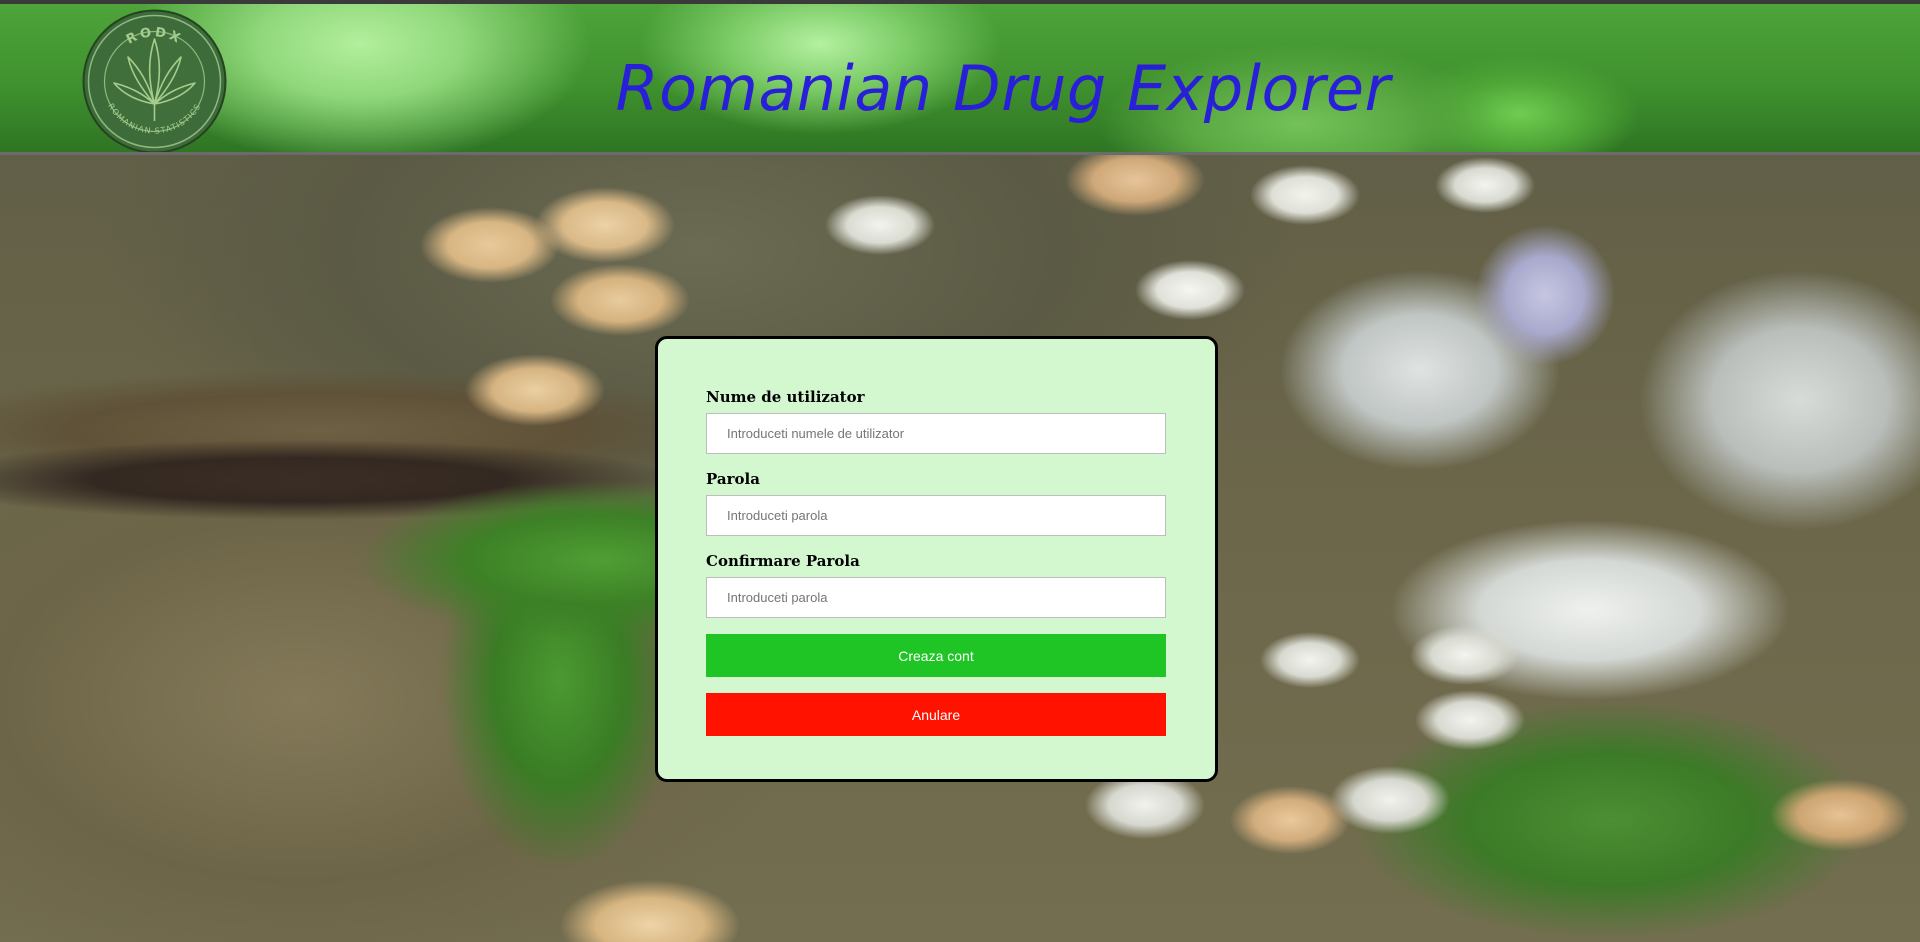 The width and height of the screenshot is (1920, 942). I want to click on confirm-password-input, so click(936, 597).